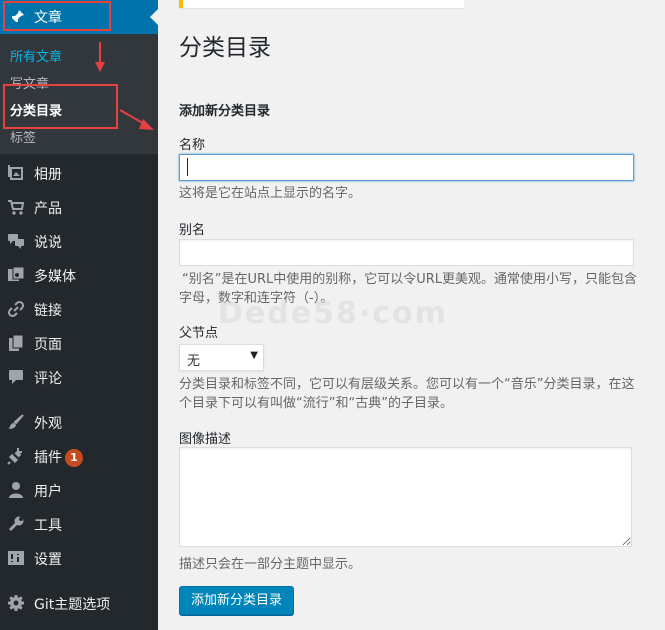 The image size is (665, 630). What do you see at coordinates (100, 57) in the screenshot?
I see `annotation-arrow-down` at bounding box center [100, 57].